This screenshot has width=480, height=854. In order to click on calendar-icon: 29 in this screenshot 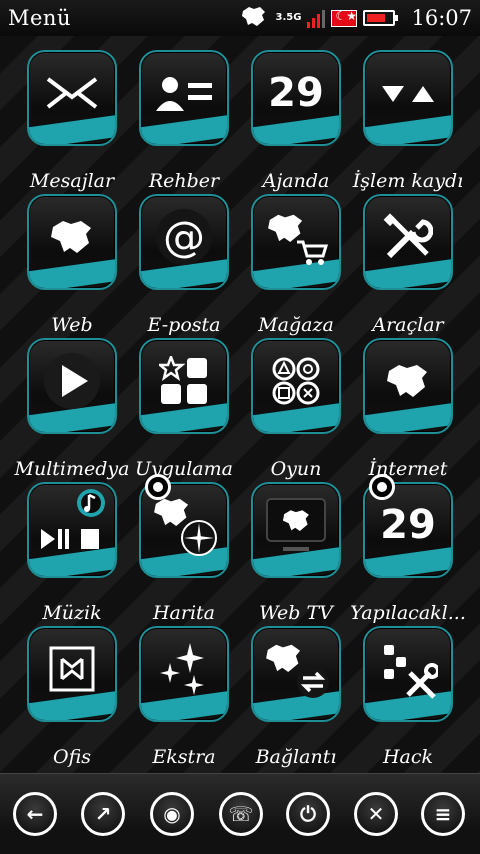, I will do `click(296, 93)`.